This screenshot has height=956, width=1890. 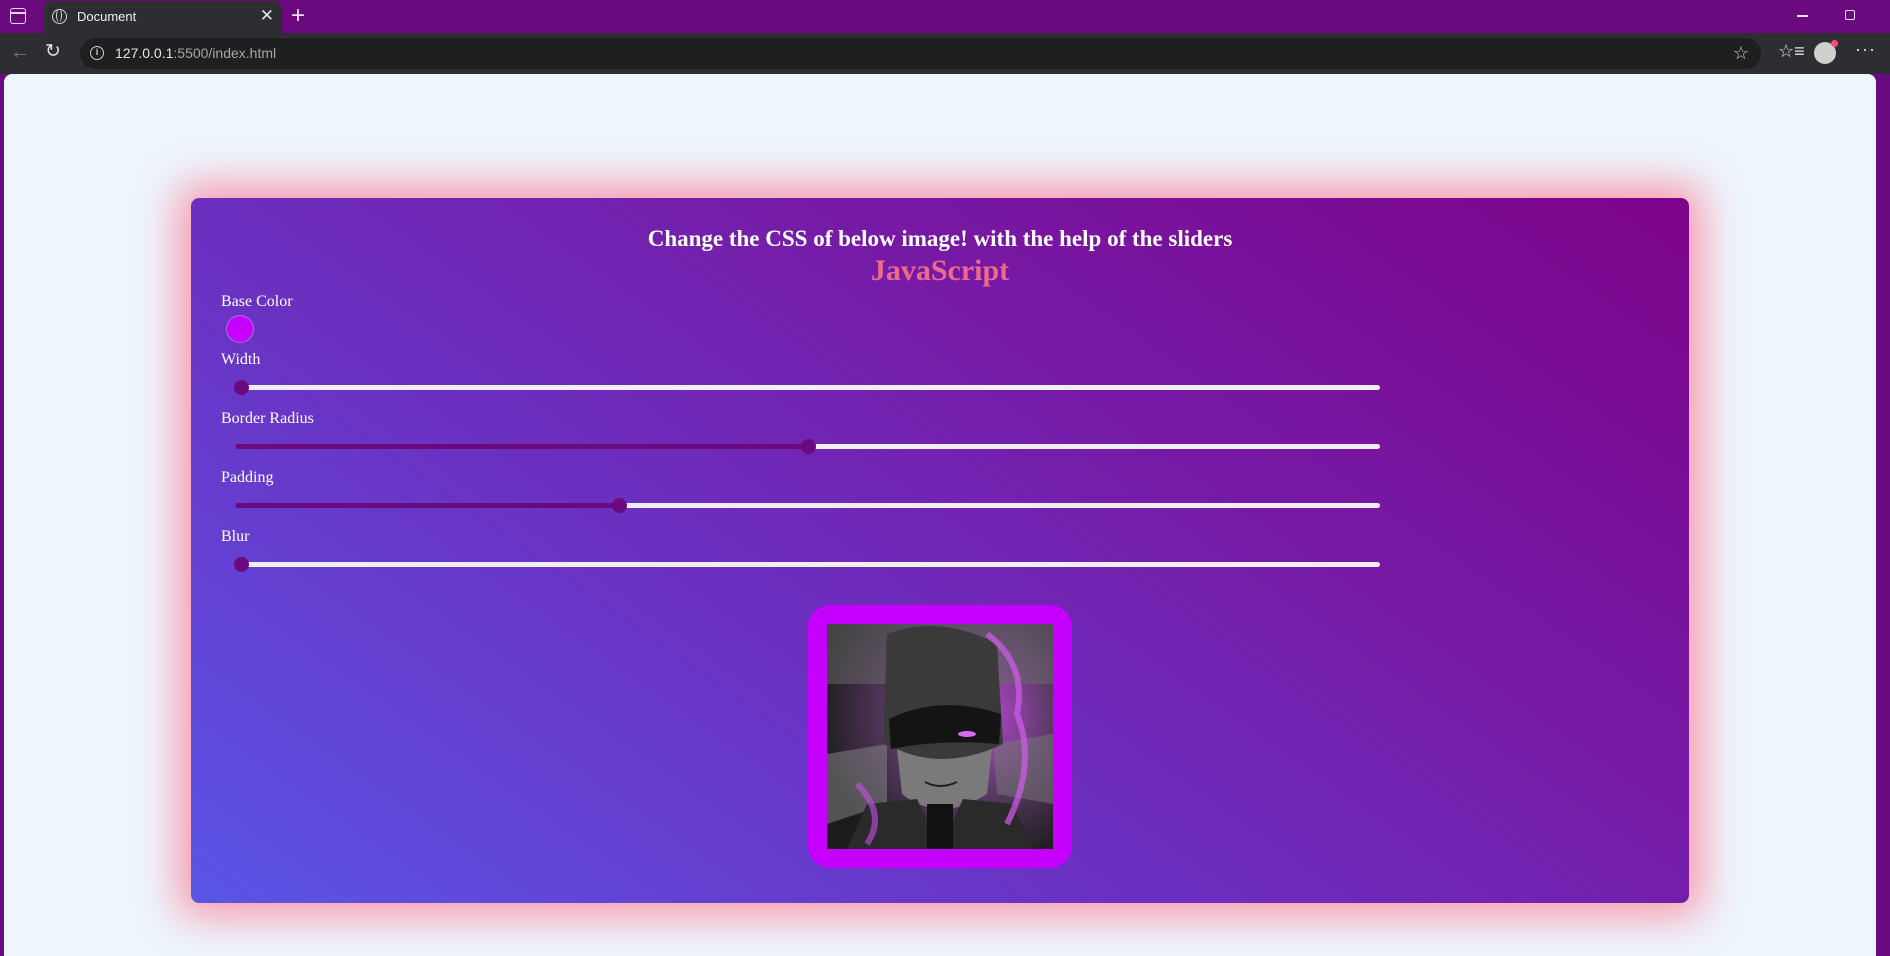 What do you see at coordinates (53, 52) in the screenshot?
I see `reload-icon: ↻` at bounding box center [53, 52].